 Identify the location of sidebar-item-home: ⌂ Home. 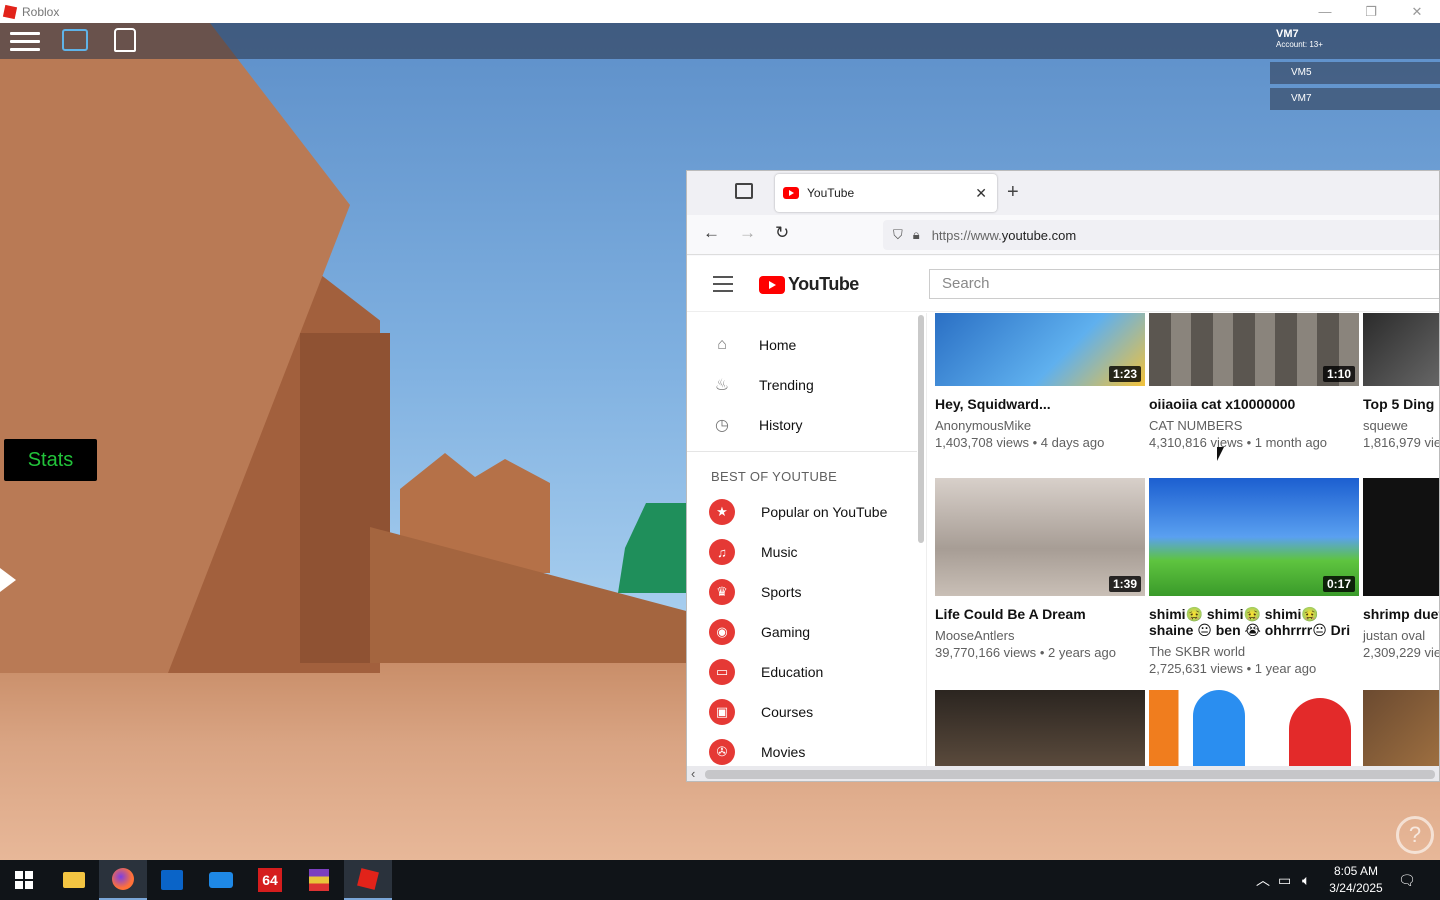
(802, 345).